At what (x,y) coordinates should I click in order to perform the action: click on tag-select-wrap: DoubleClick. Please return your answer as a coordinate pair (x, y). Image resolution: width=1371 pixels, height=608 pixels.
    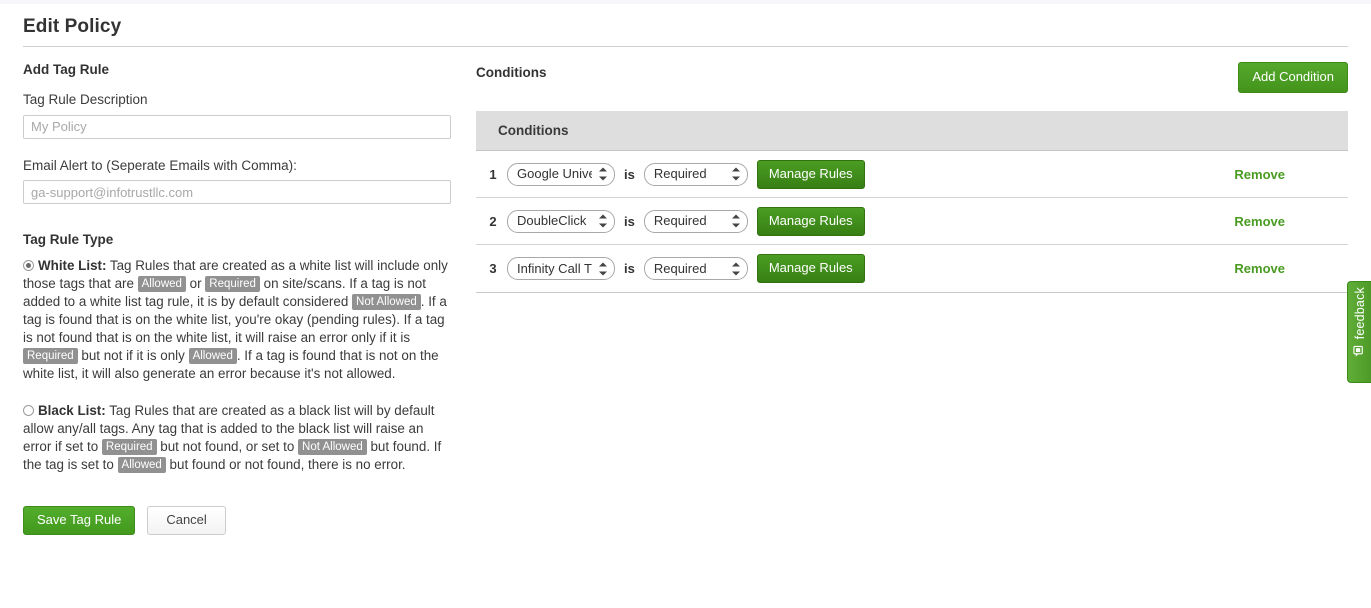
    Looking at the image, I should click on (561, 221).